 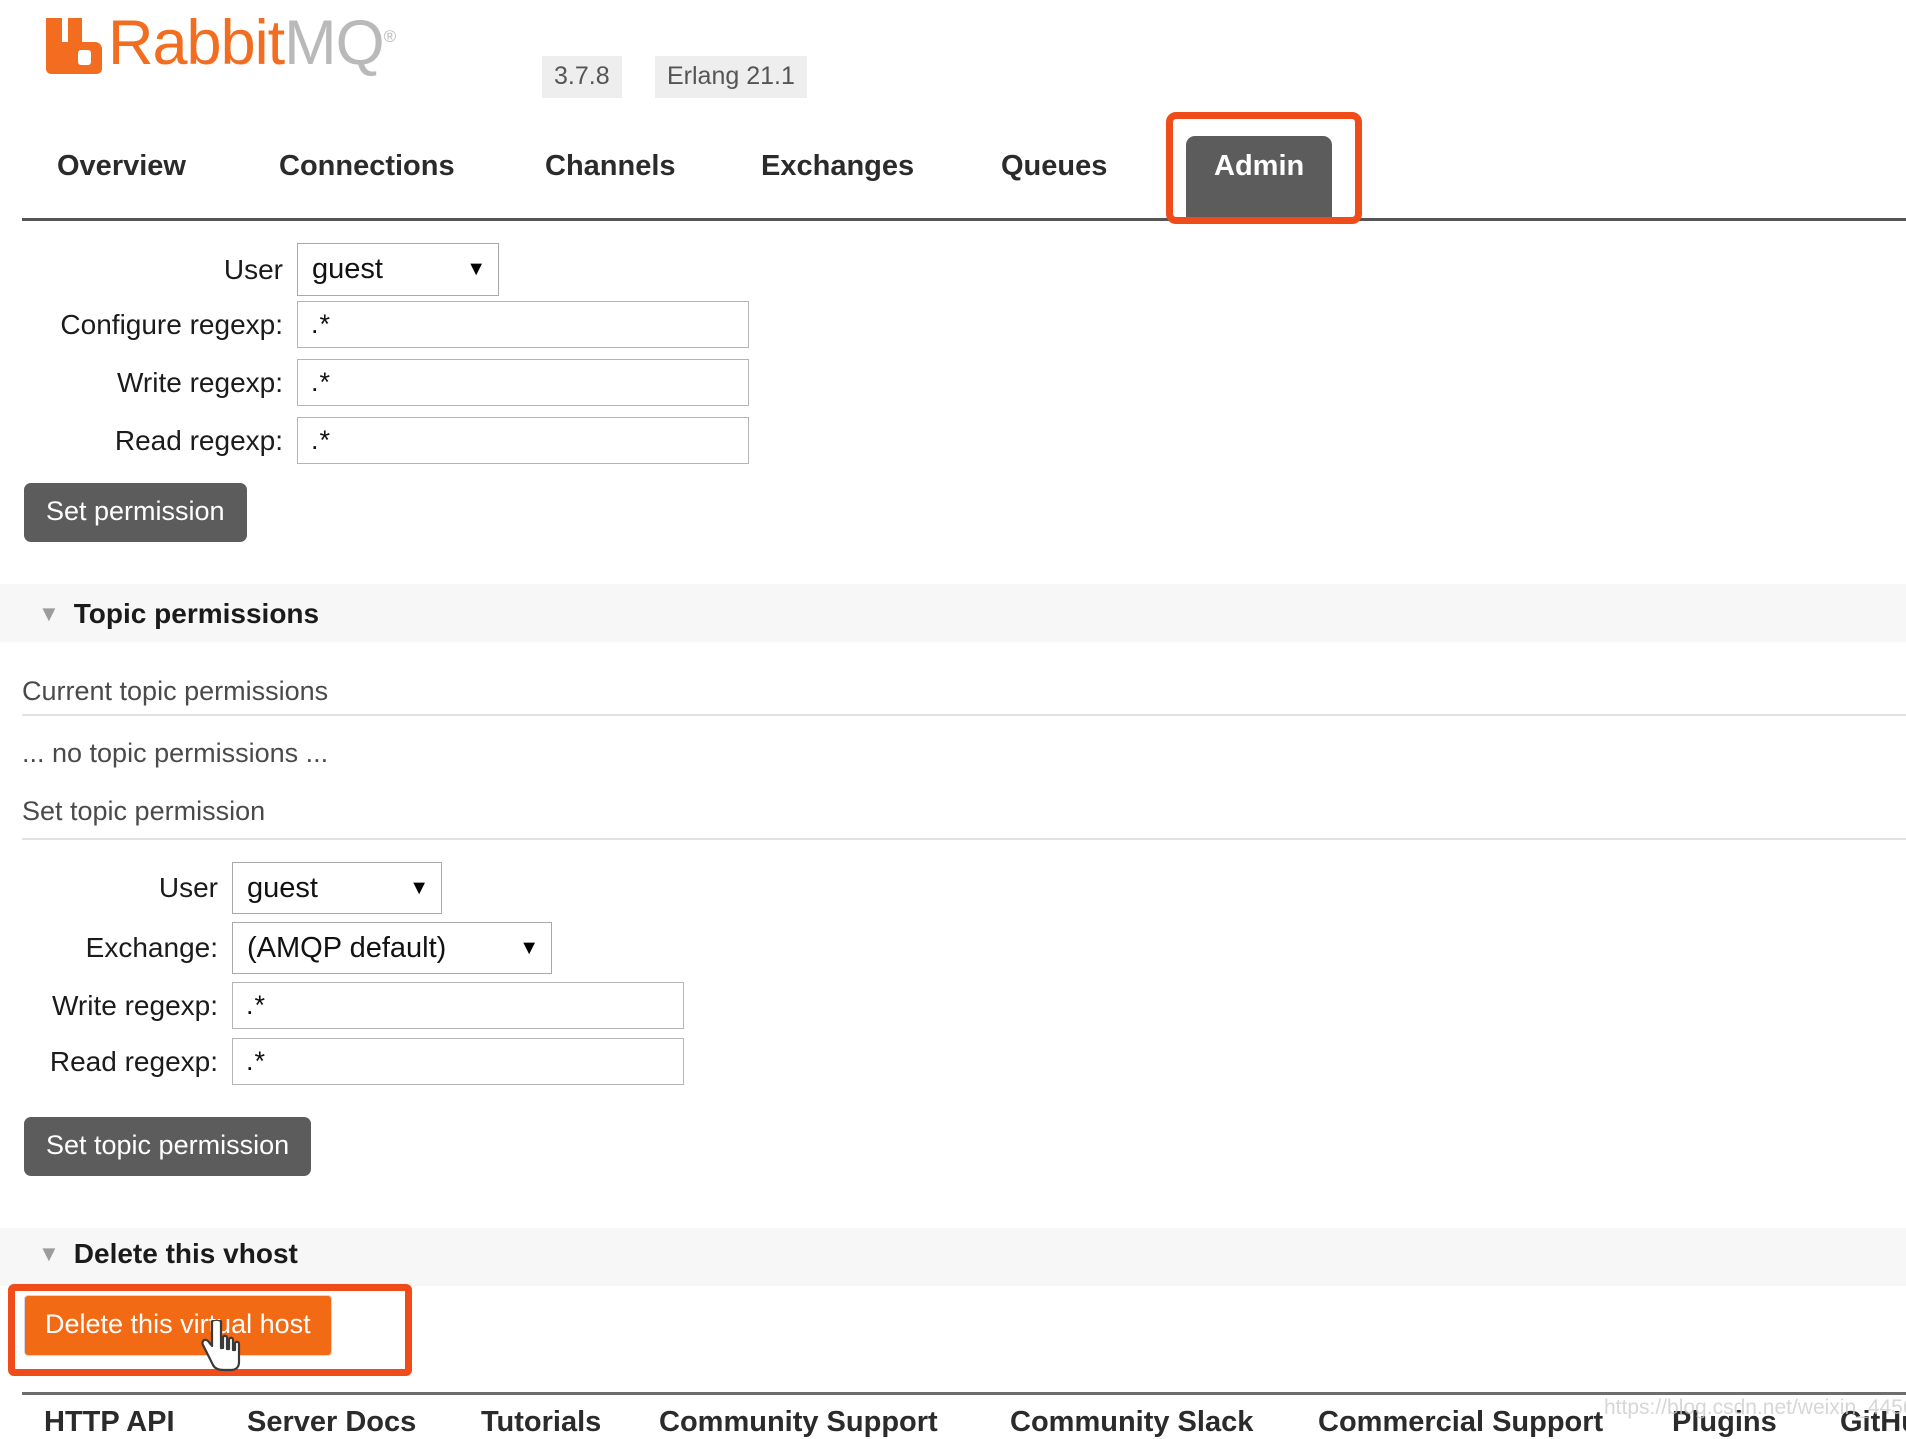 I want to click on write-regexp-input: .*, so click(x=523, y=382).